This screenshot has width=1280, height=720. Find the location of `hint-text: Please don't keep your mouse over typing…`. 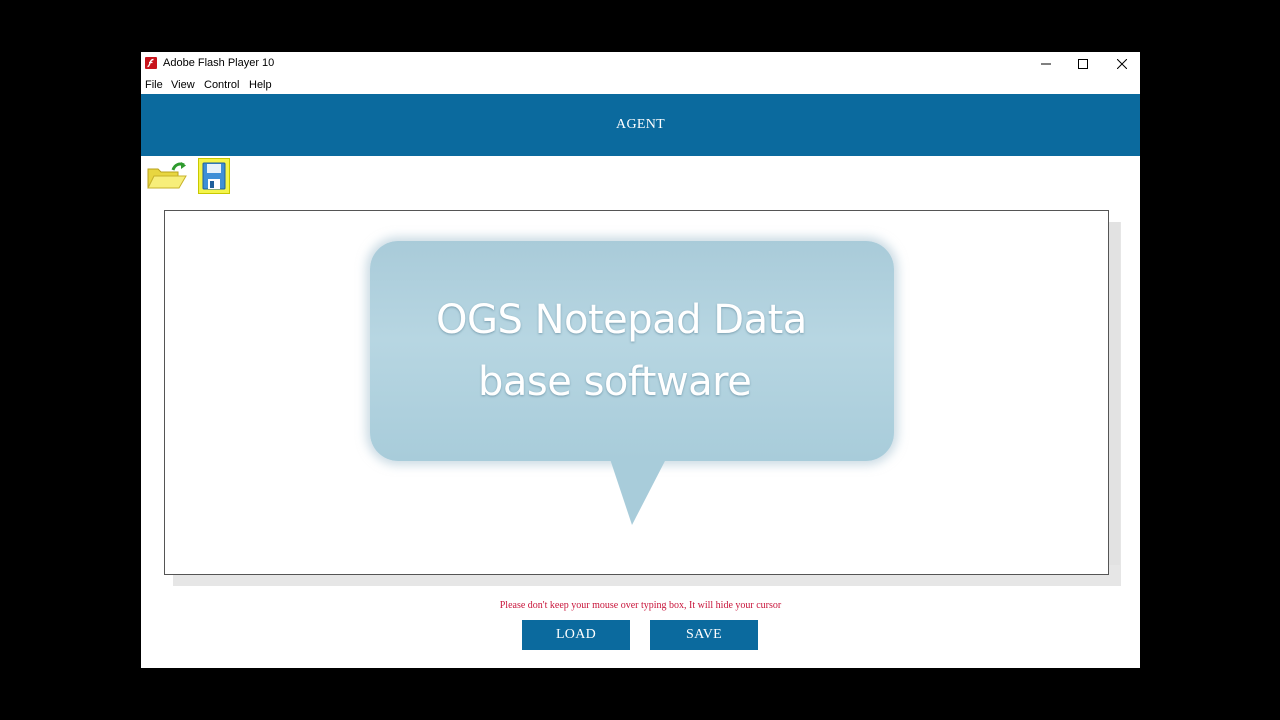

hint-text: Please don't keep your mouse over typing… is located at coordinates (640, 605).